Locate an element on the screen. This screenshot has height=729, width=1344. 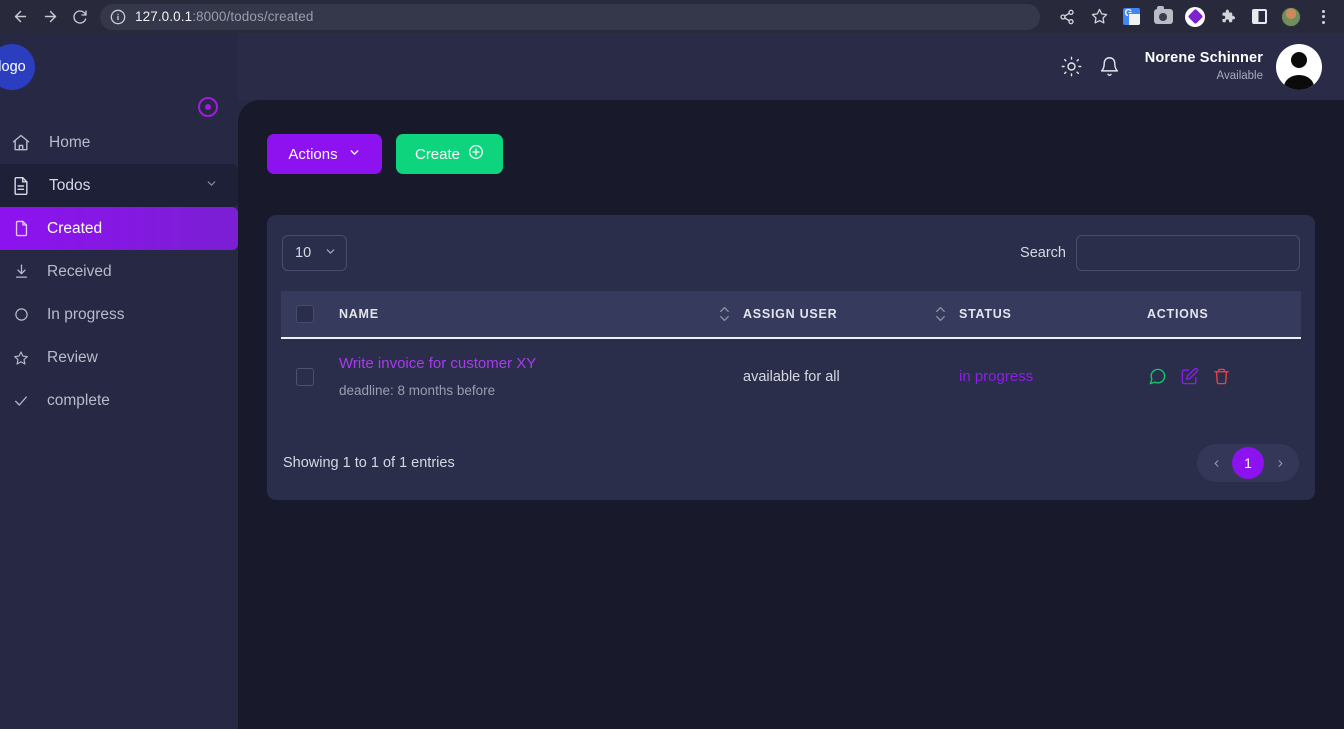
share-icon is located at coordinates (1067, 17).